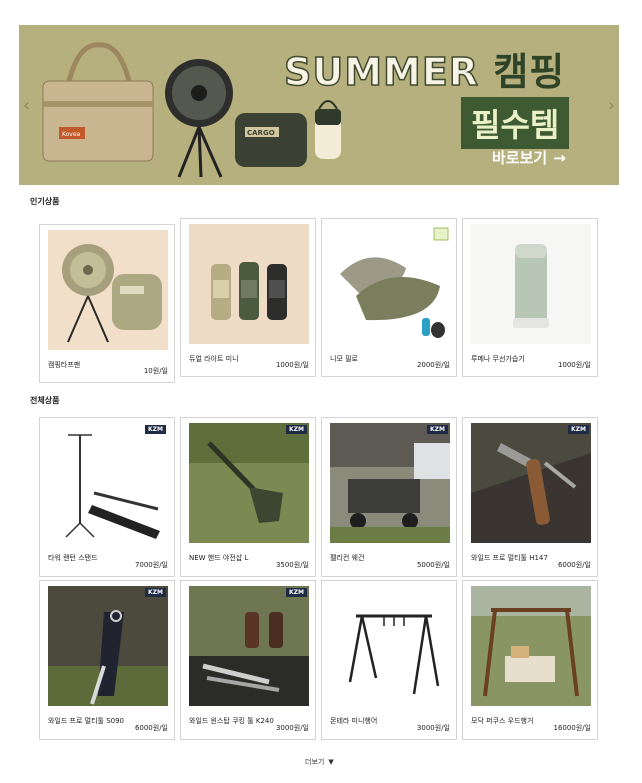  What do you see at coordinates (529, 72) in the screenshot?
I see `banner-title-ko: 캠핑` at bounding box center [529, 72].